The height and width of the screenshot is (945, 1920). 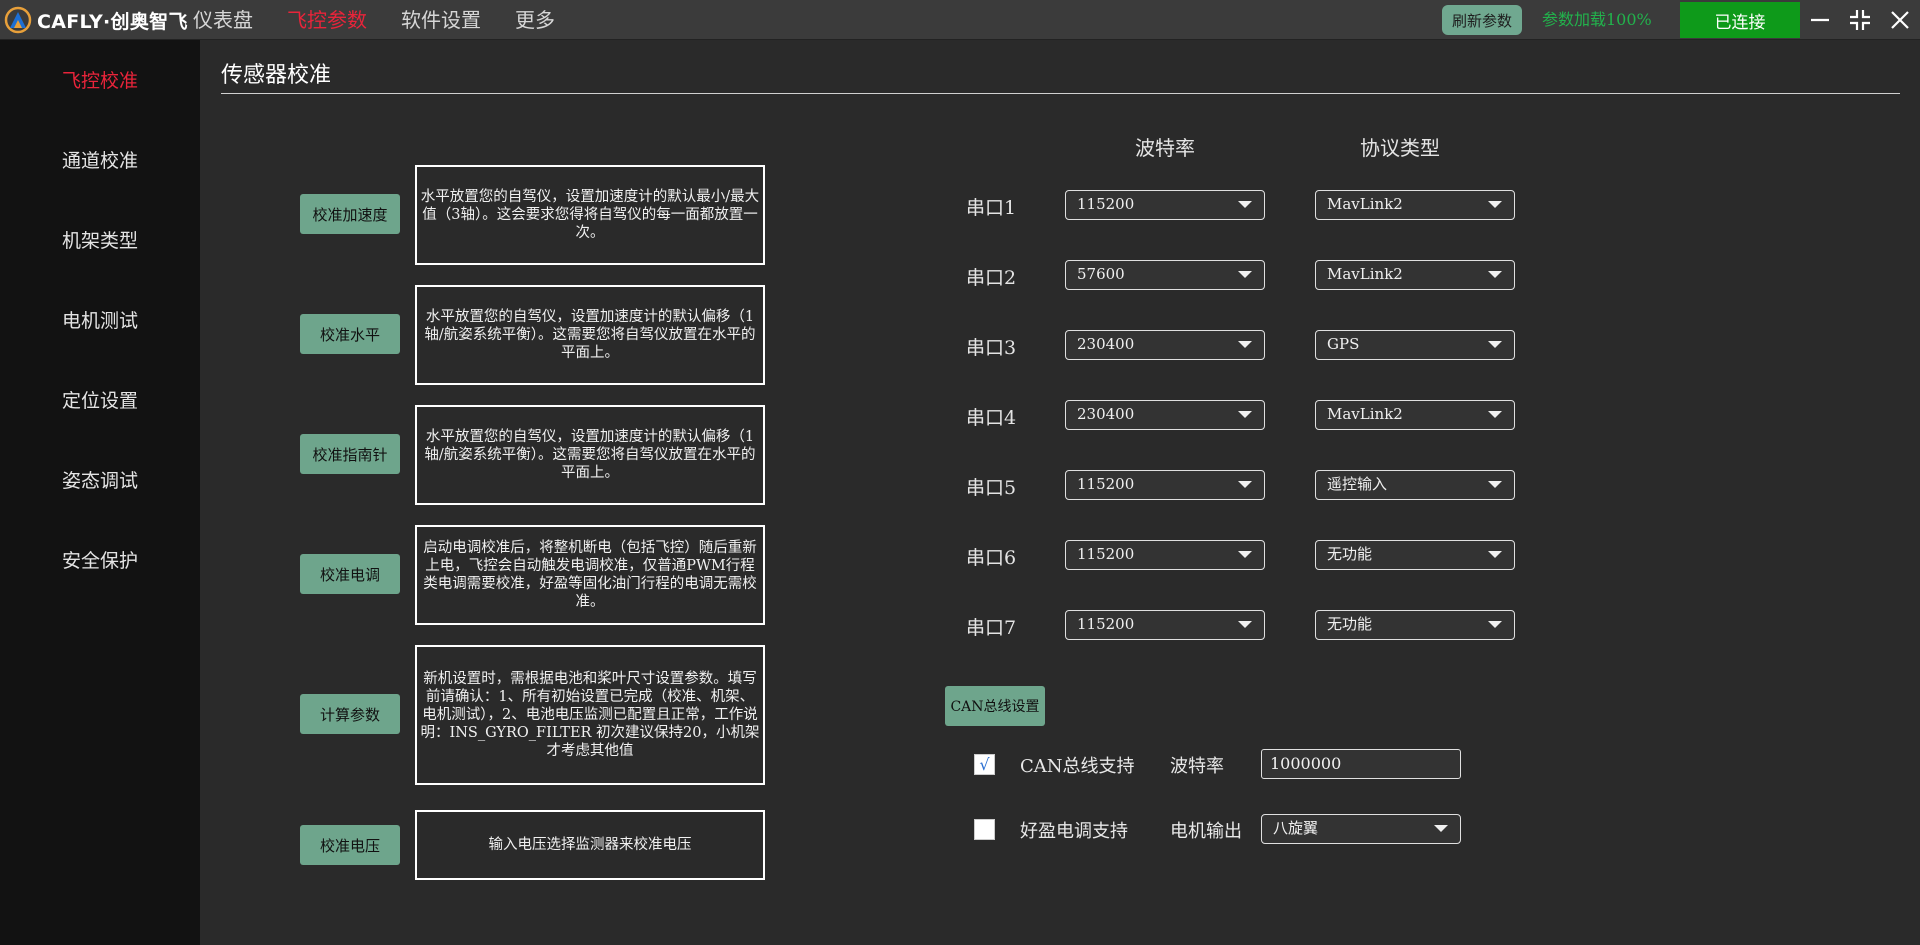 What do you see at coordinates (1101, 274) in the screenshot?
I see `select-value: 57600` at bounding box center [1101, 274].